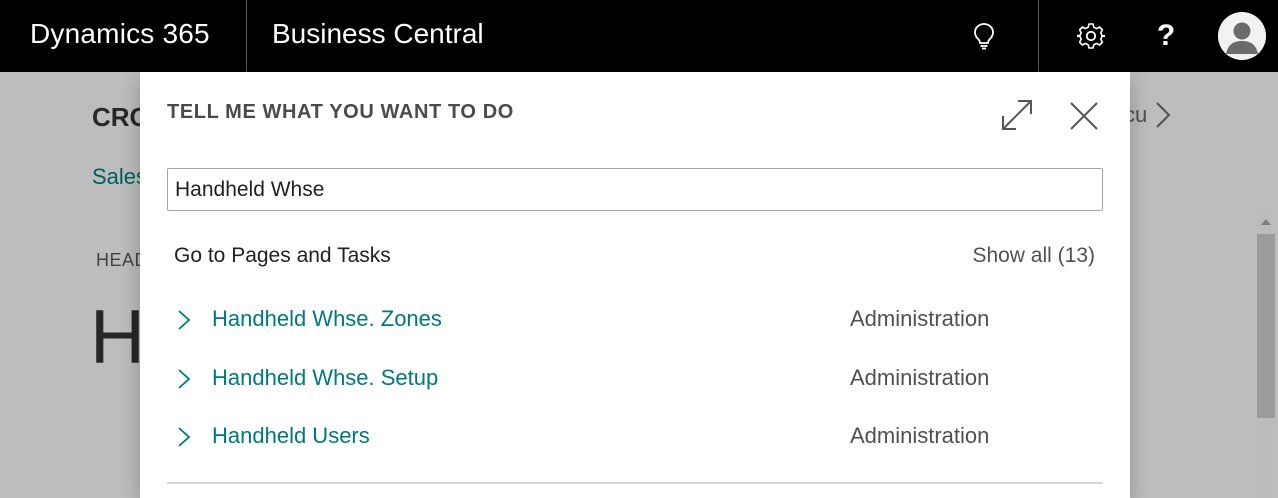  Describe the element at coordinates (635, 319) in the screenshot. I see `result-item: Handheld Whse. Zones Administration` at that location.